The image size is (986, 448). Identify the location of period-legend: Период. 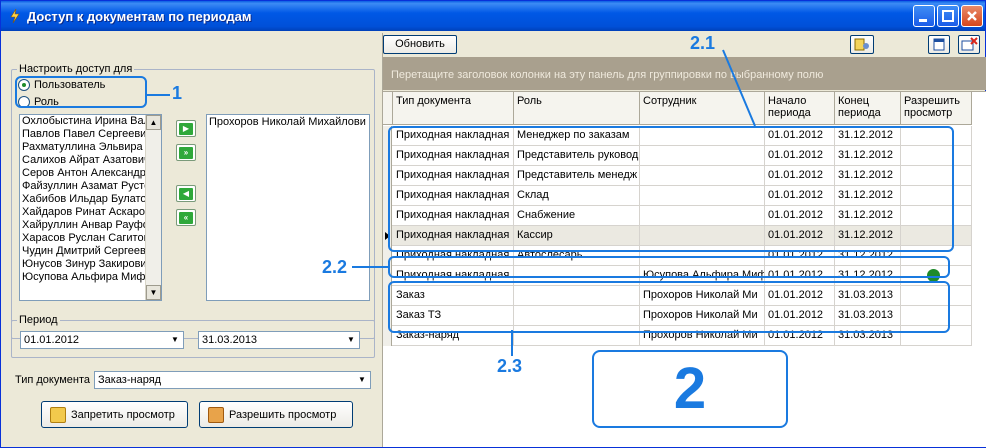
(38, 320).